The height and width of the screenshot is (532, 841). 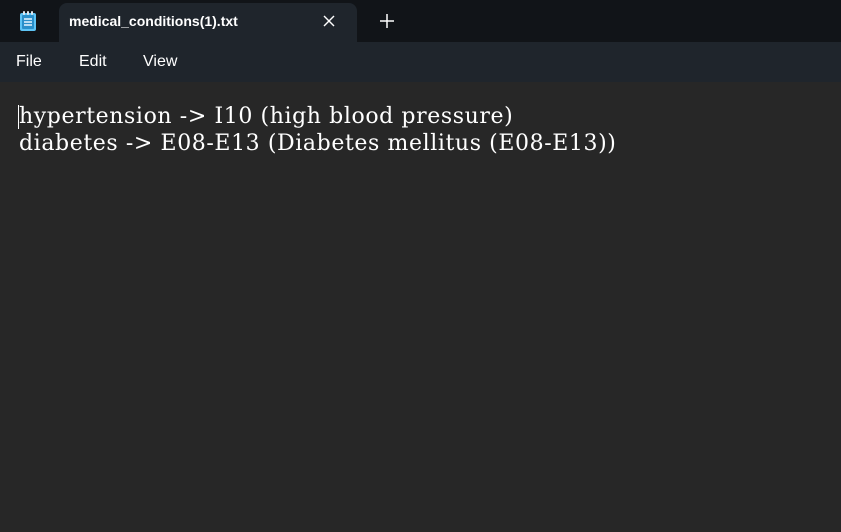 I want to click on notepad-icon, so click(x=28, y=21).